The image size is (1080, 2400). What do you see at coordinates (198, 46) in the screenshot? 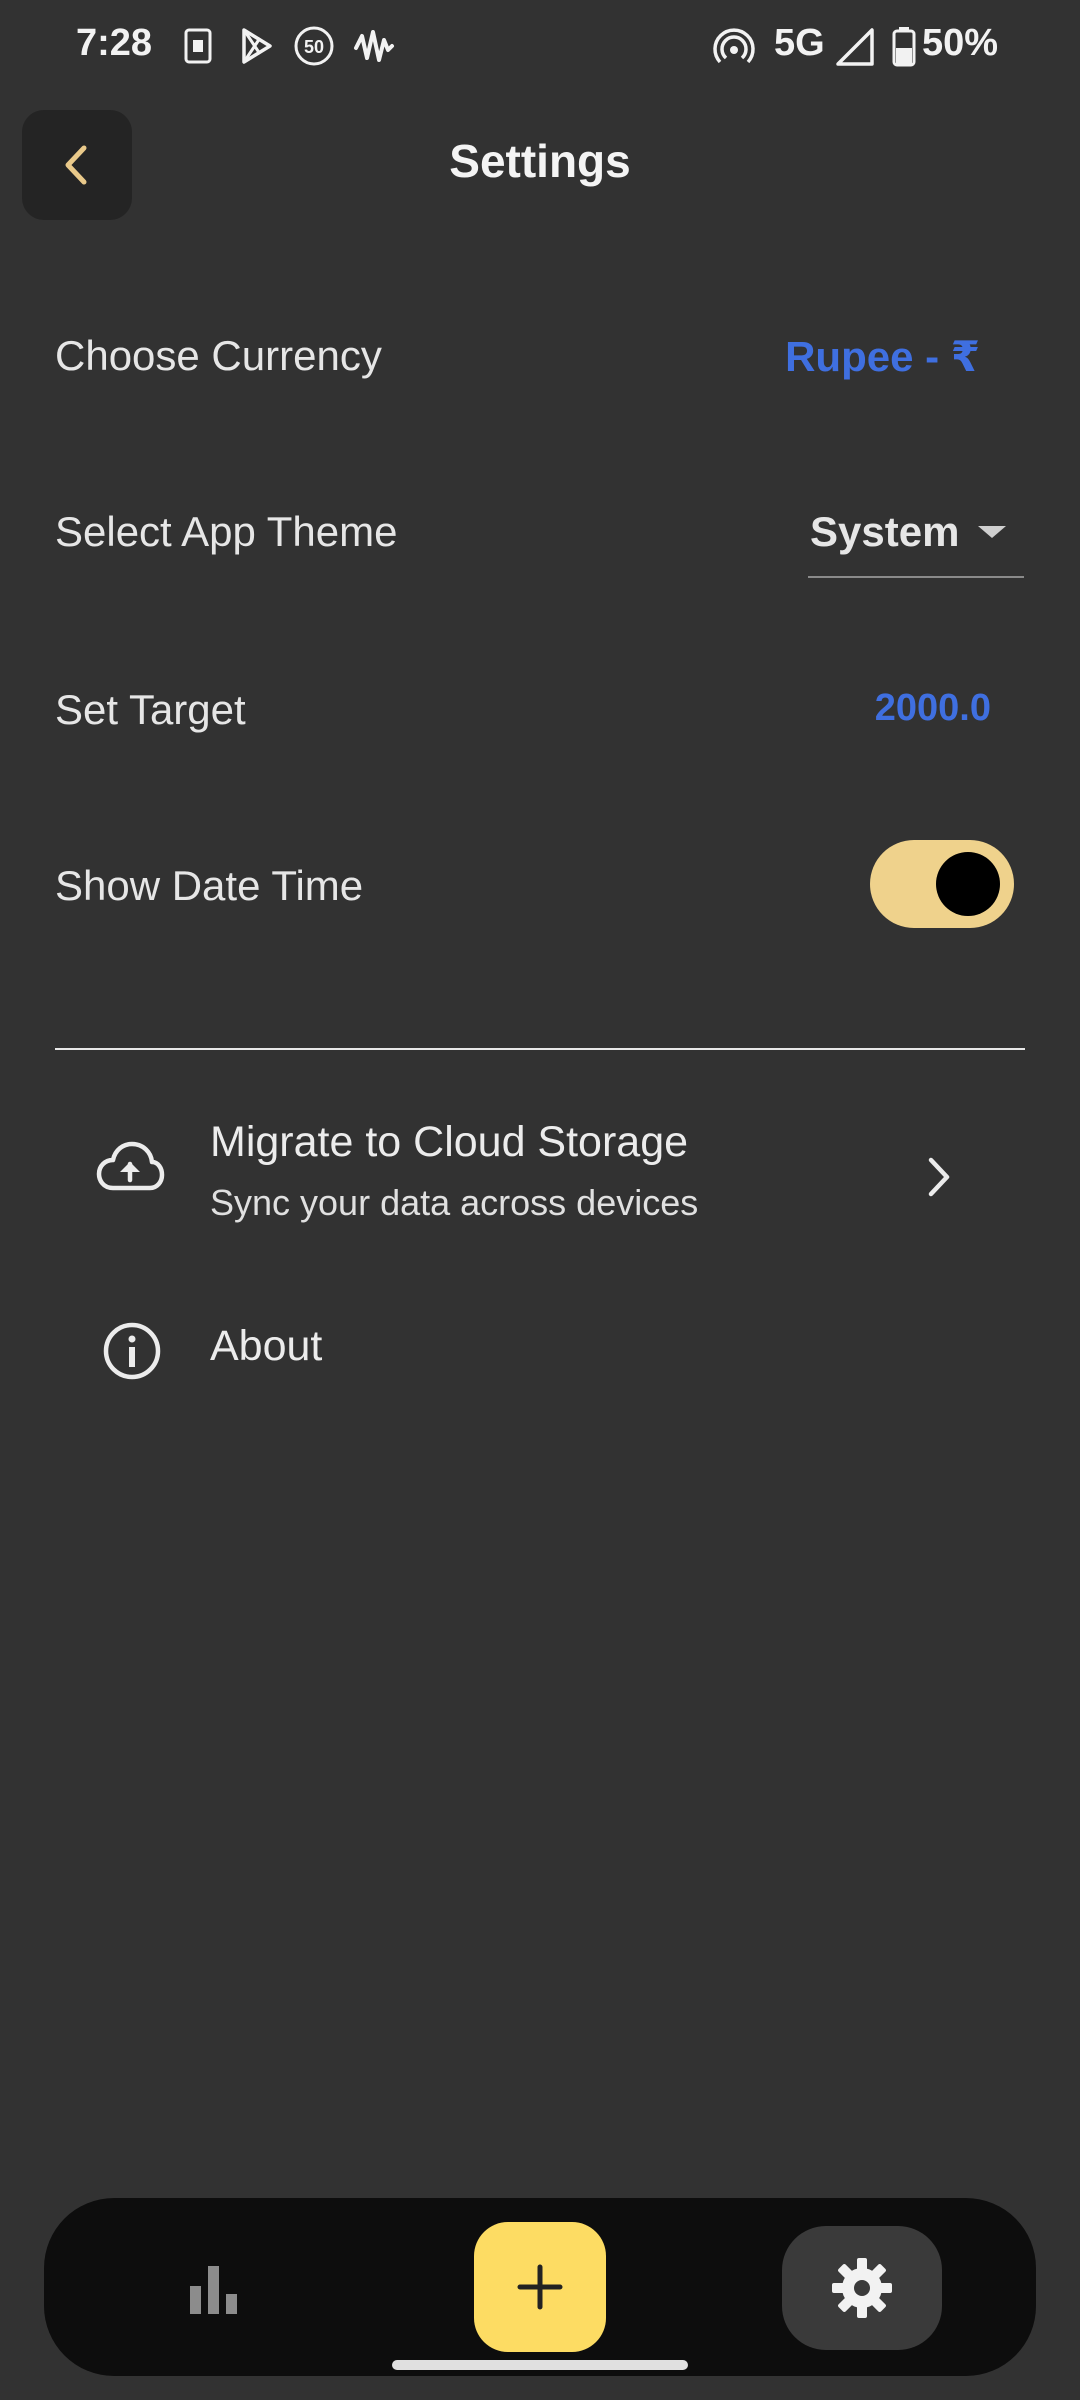
I see `sim-icon` at bounding box center [198, 46].